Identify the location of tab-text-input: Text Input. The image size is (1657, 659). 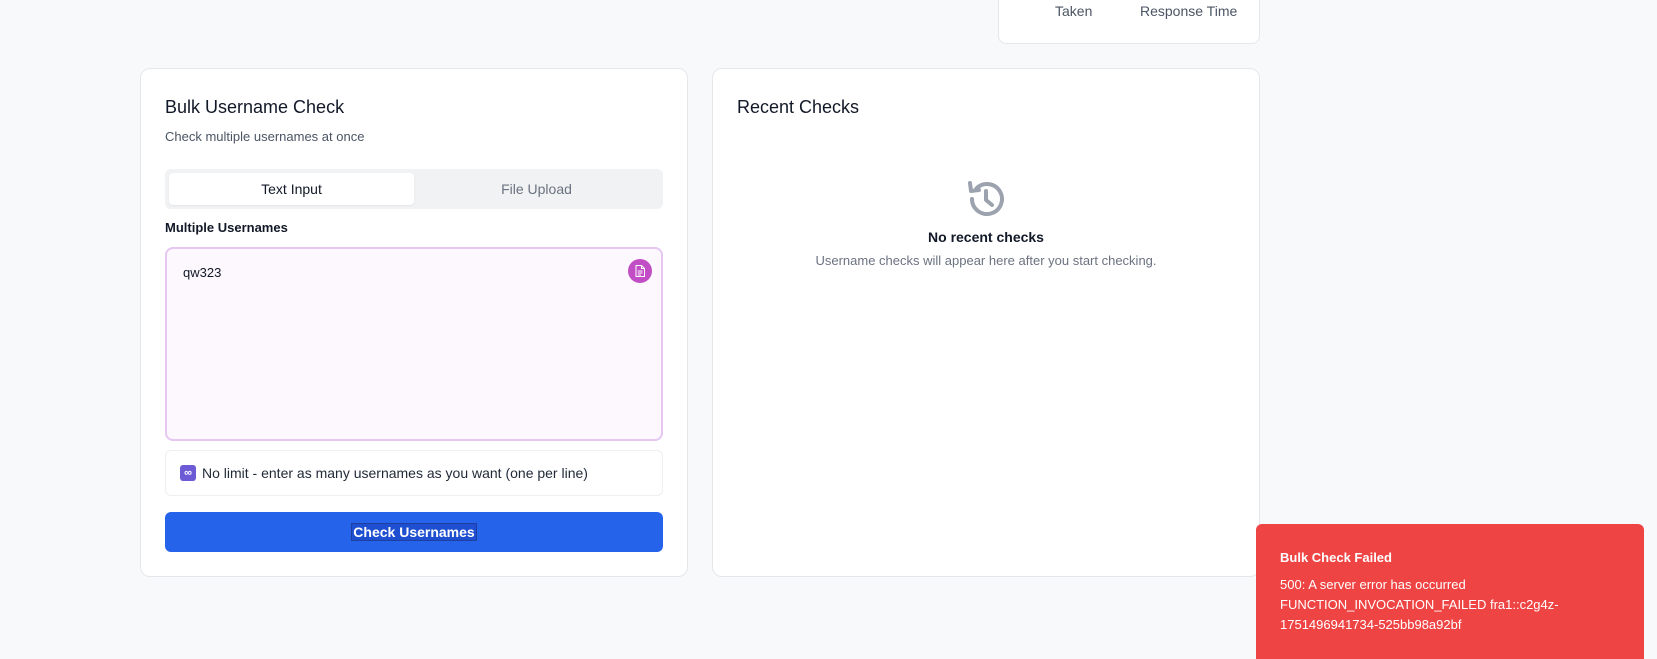
(291, 189).